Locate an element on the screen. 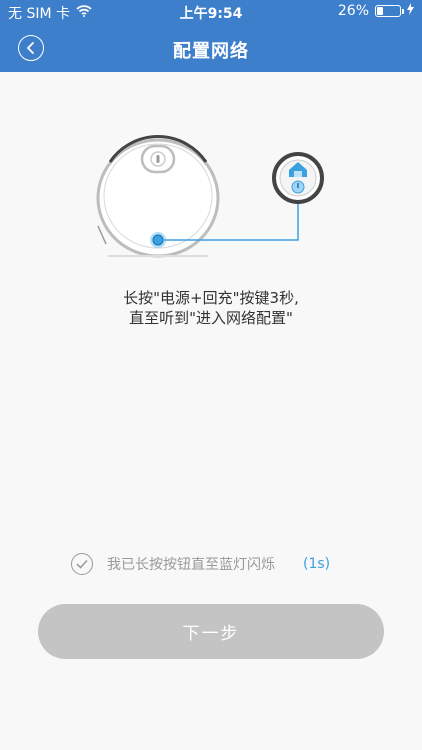 The image size is (422, 750). instruction-line-2: 直至听到"进入网络配置" is located at coordinates (211, 318).